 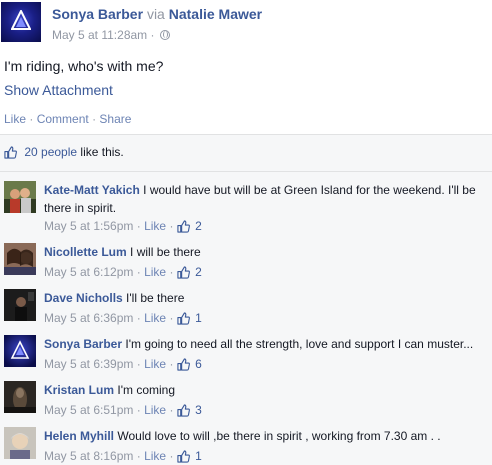 I want to click on selfie-photo-icon, so click(x=20, y=259).